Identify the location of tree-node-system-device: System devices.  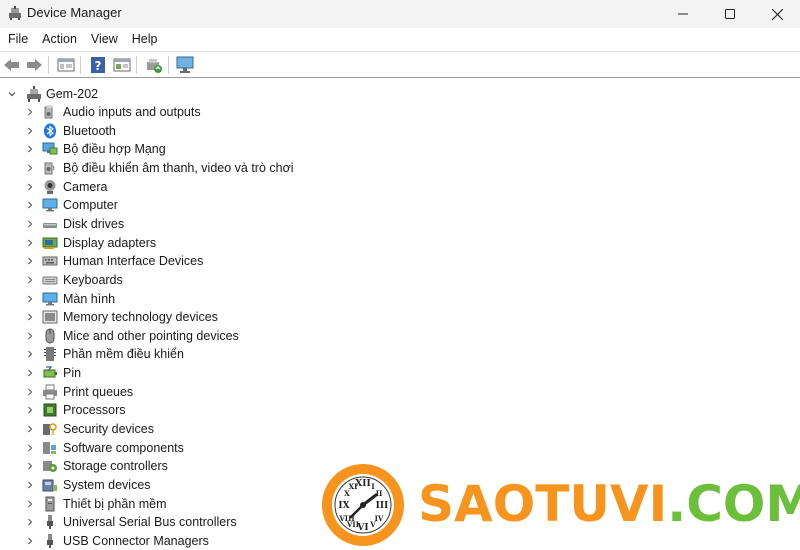
(87, 485).